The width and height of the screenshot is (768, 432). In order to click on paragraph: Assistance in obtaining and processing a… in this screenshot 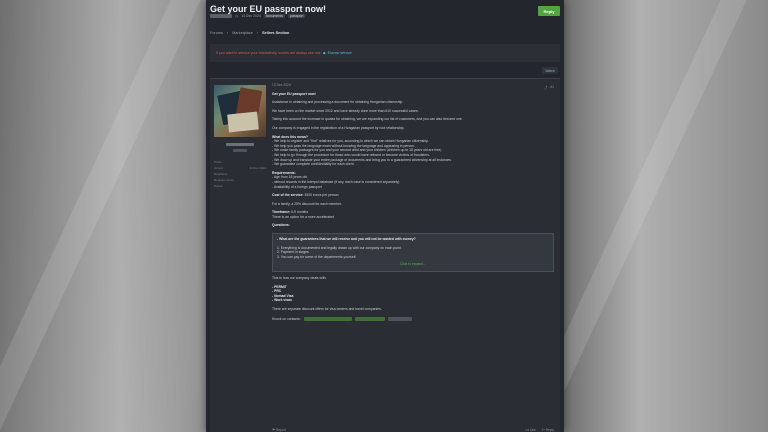, I will do `click(338, 102)`.